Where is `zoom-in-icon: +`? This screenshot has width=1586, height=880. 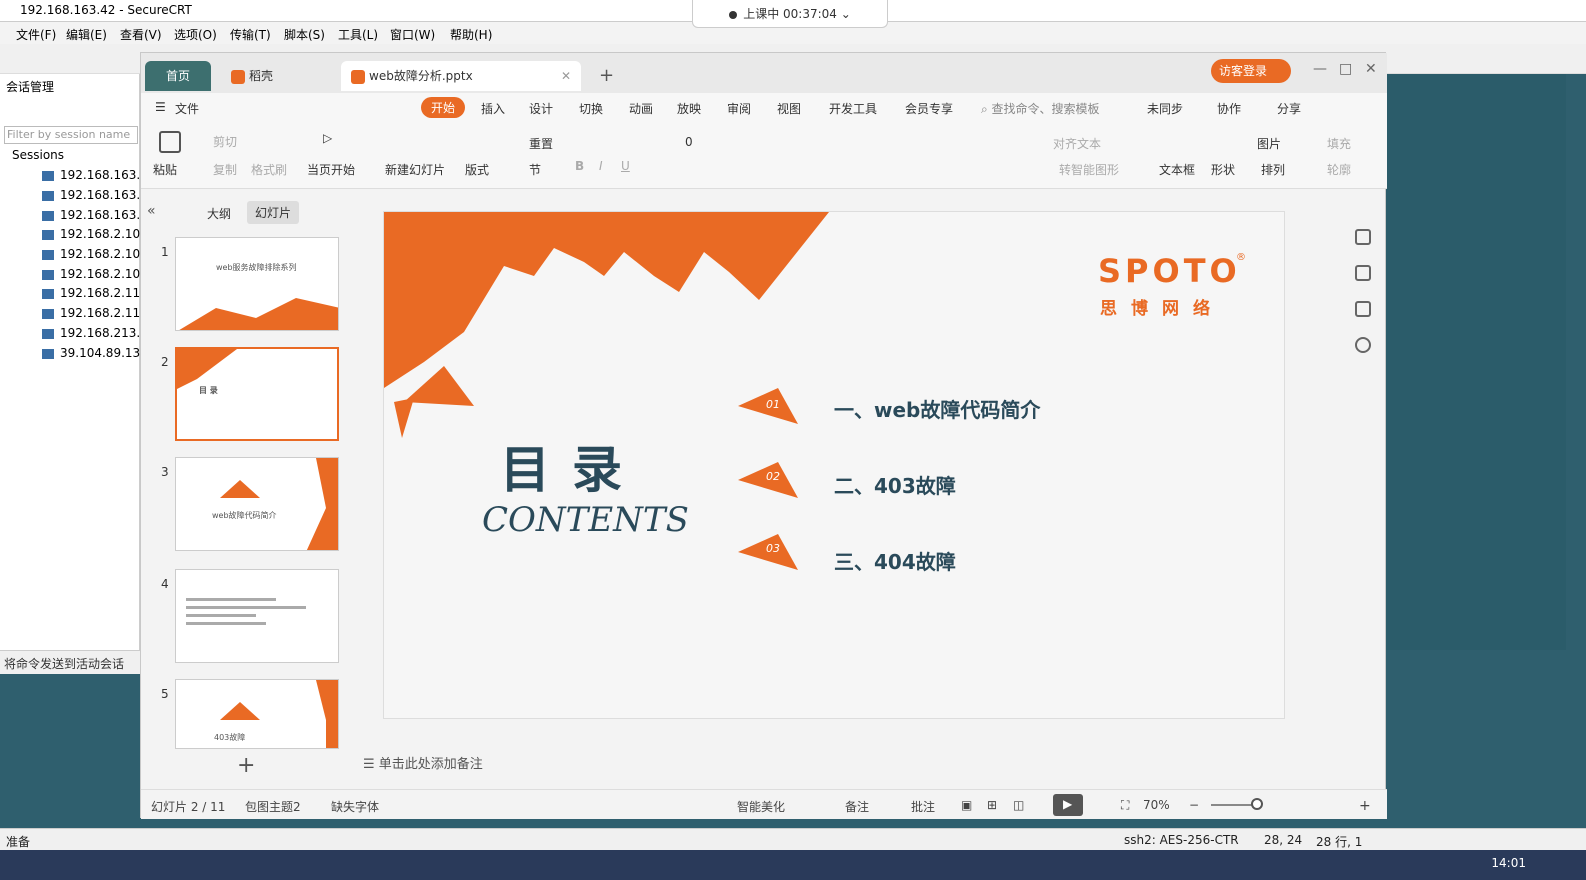 zoom-in-icon: + is located at coordinates (1365, 806).